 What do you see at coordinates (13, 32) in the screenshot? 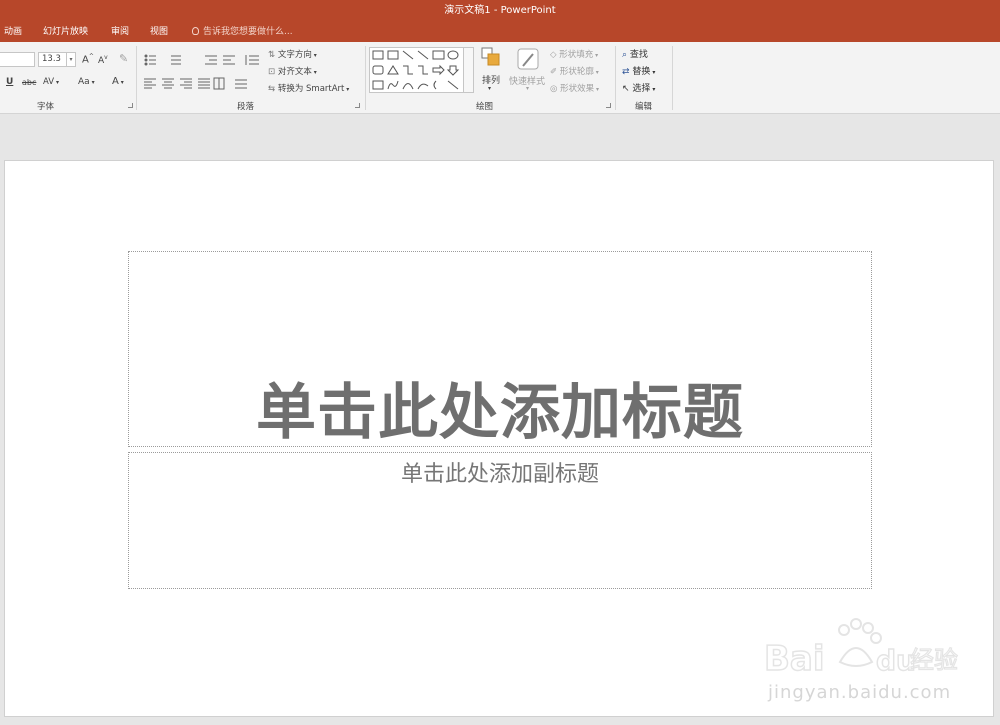
I see `tab-animations: 动画` at bounding box center [13, 32].